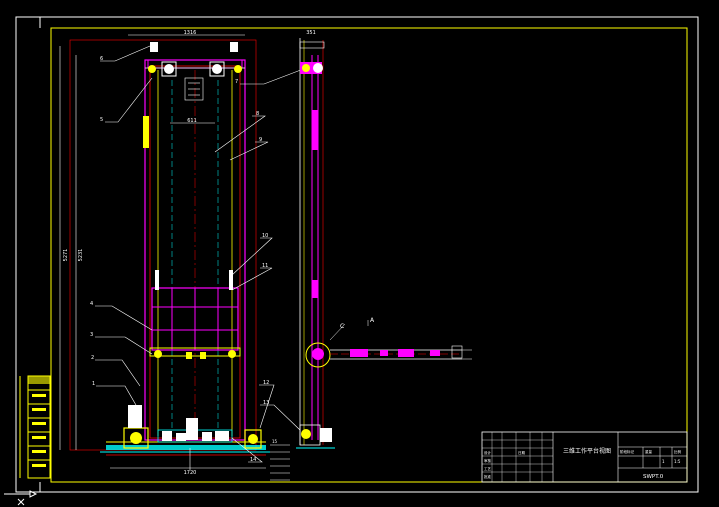 This screenshot has height=507, width=719. Describe the element at coordinates (192, 121) in the screenshot. I see `dim-inner-width: 611` at that location.